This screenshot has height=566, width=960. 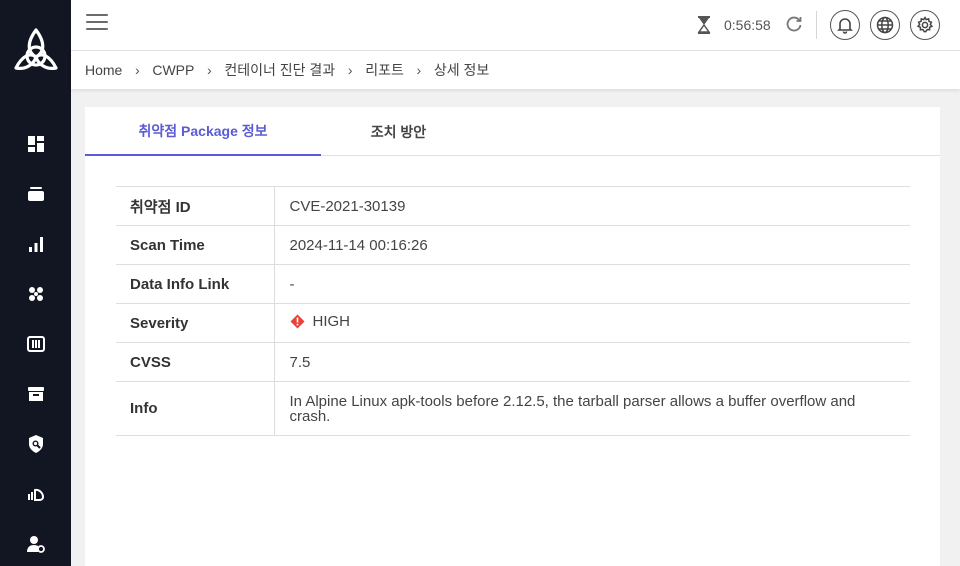 What do you see at coordinates (36, 294) in the screenshot?
I see `cluster-icon` at bounding box center [36, 294].